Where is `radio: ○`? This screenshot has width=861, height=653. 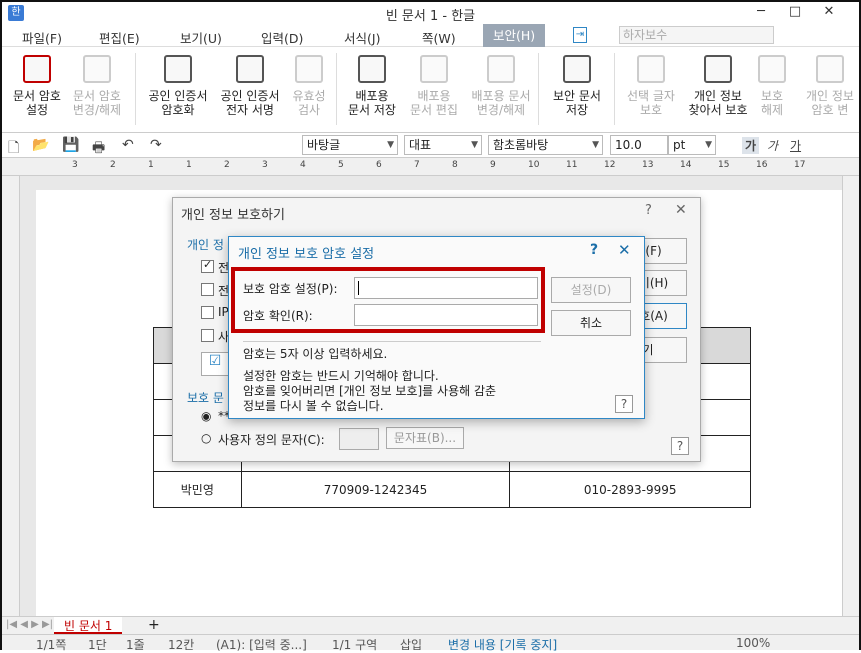 radio: ○ is located at coordinates (206, 438).